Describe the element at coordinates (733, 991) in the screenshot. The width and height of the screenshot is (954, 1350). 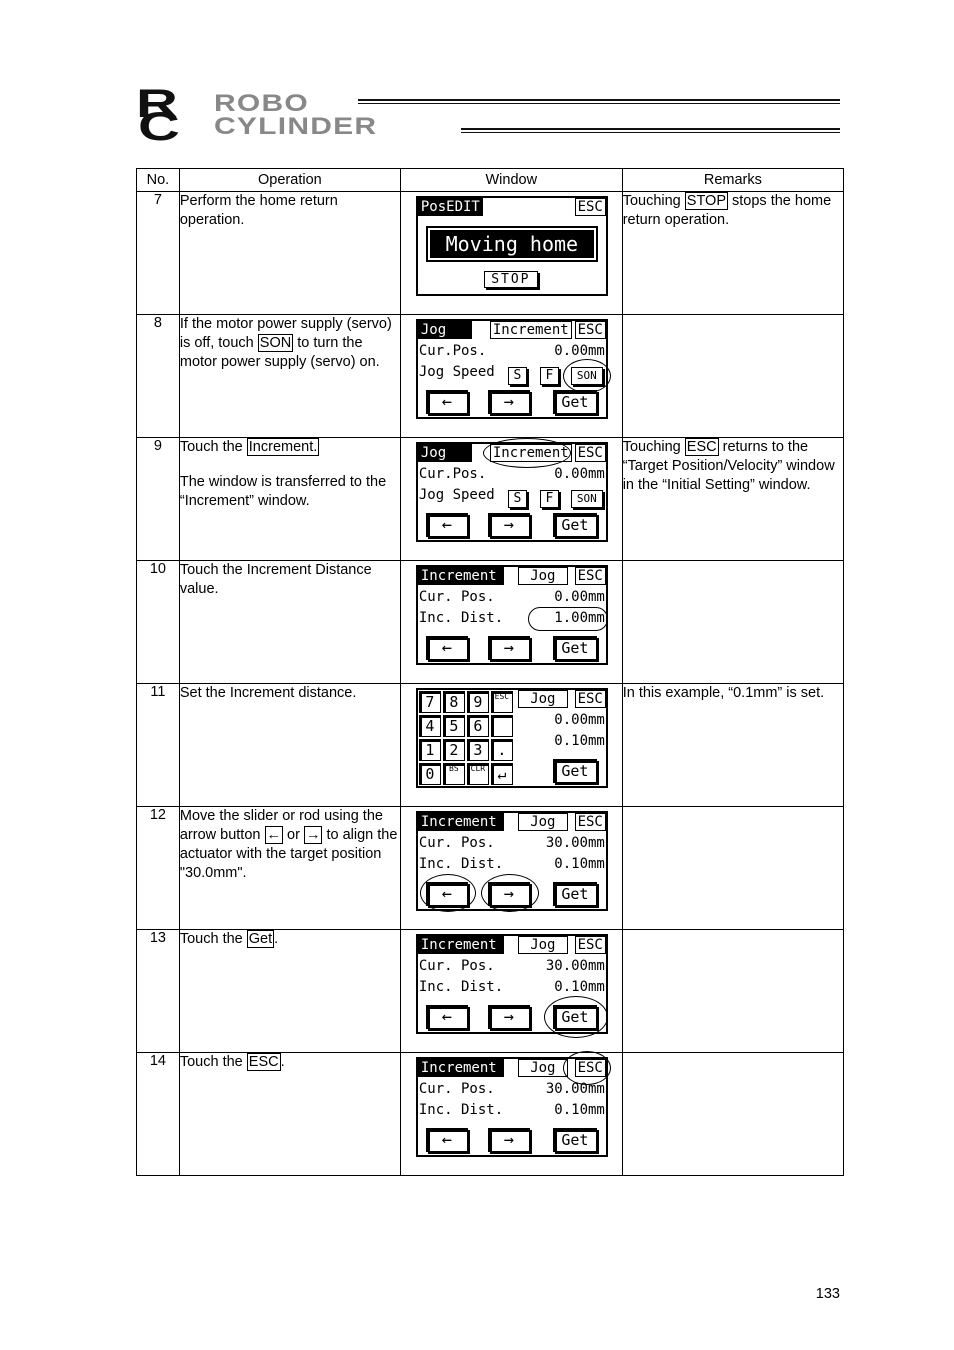
I see `remarks-text` at that location.